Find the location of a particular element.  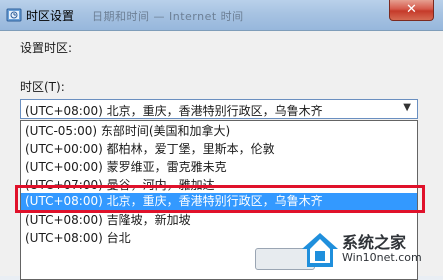

watermark-logo: 系统之家 Win10net.com is located at coordinates (367, 250).